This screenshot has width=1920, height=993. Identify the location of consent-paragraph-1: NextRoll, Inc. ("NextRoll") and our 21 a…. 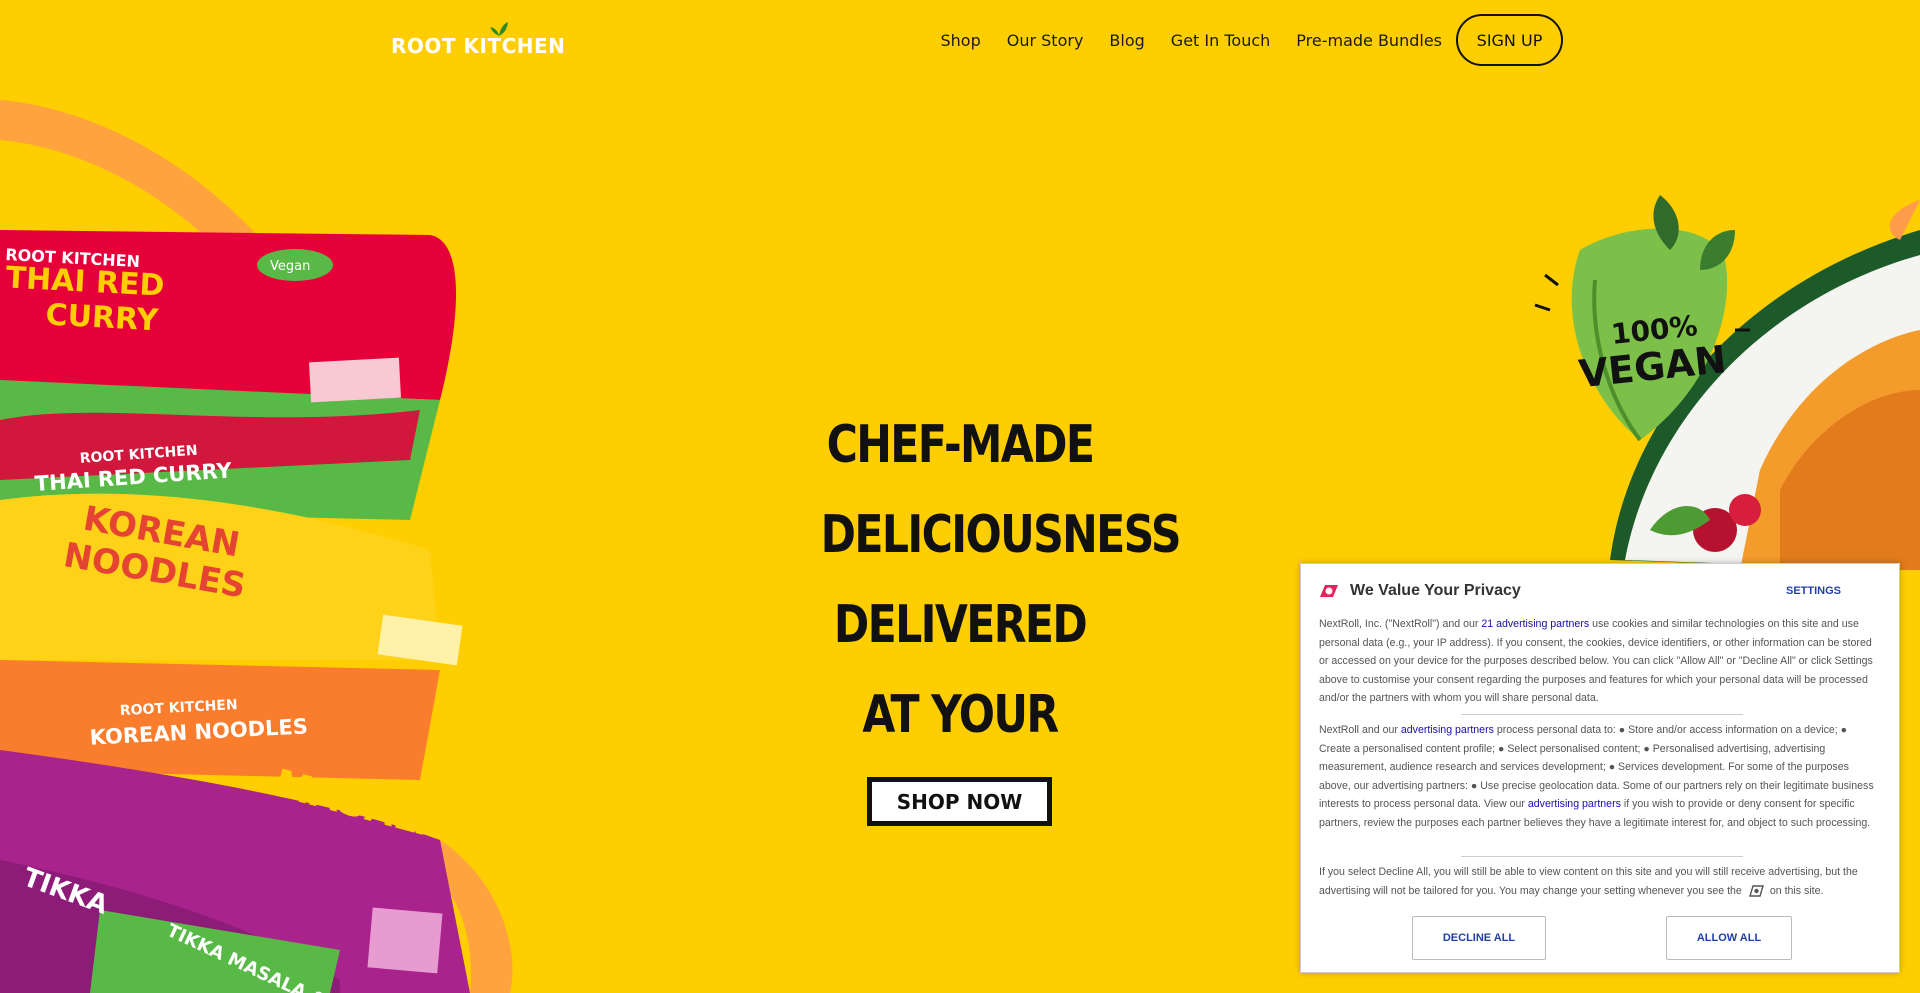
(1600, 661).